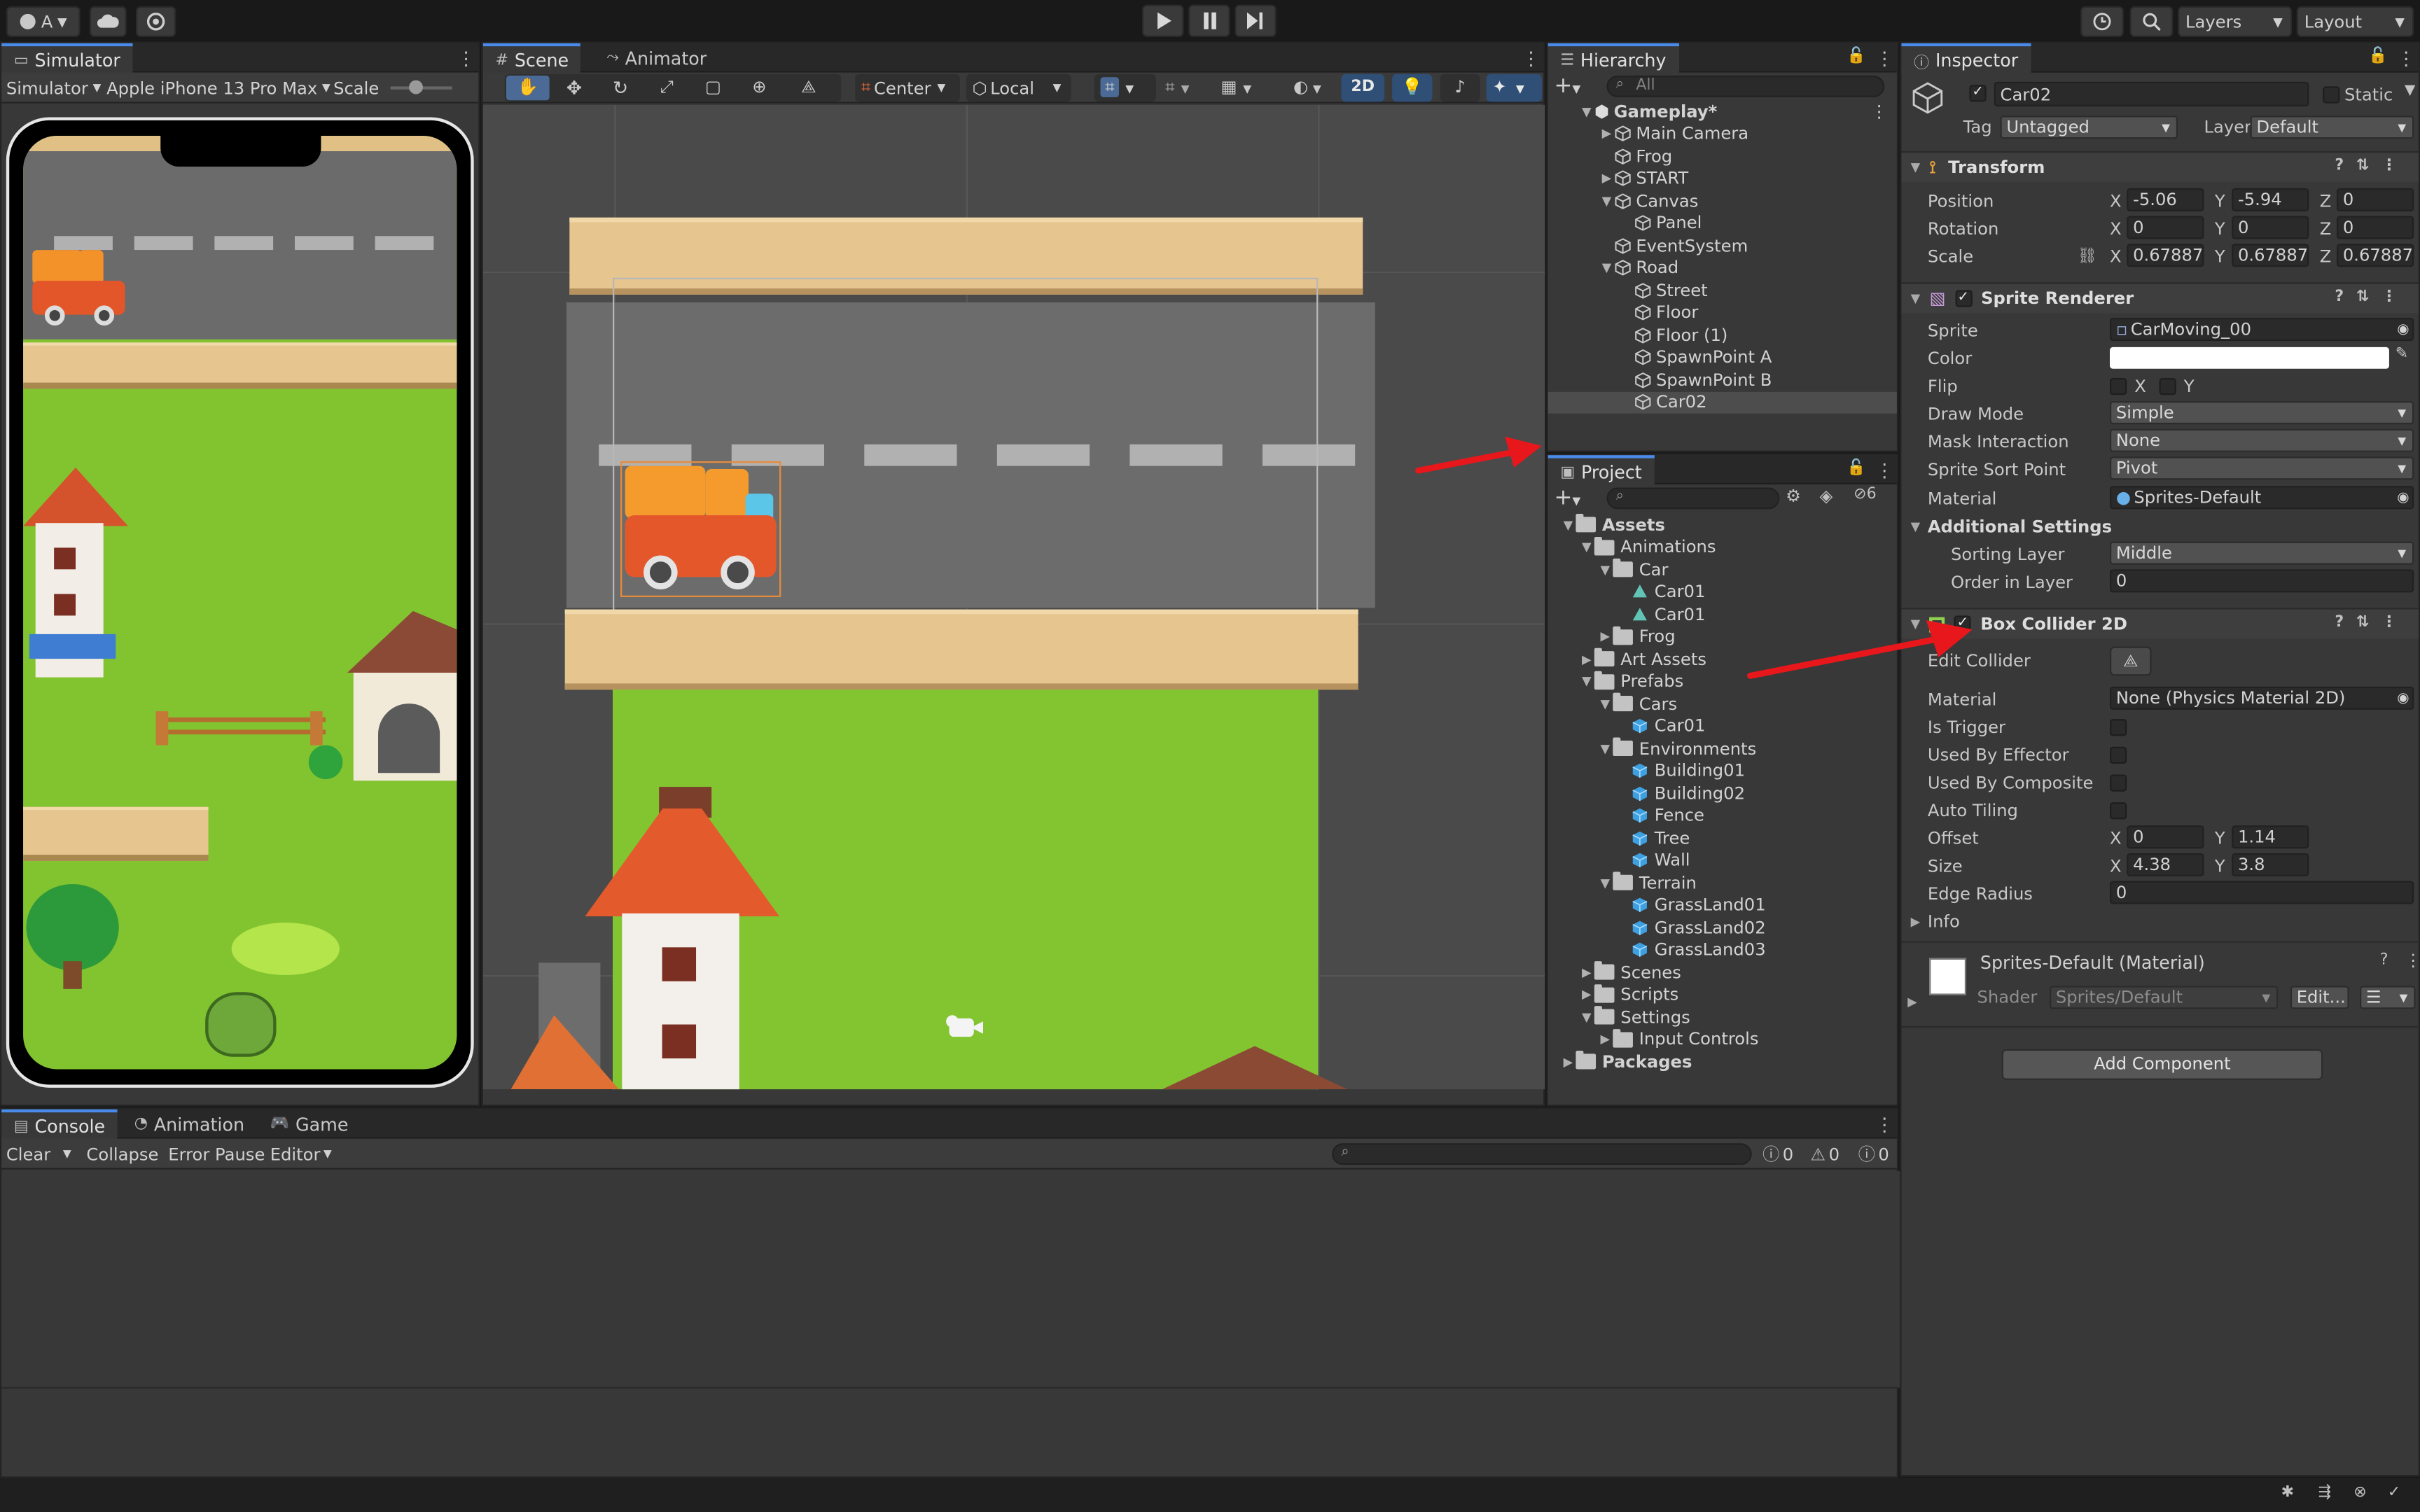  What do you see at coordinates (2331, 95) in the screenshot?
I see `static-checkbox` at bounding box center [2331, 95].